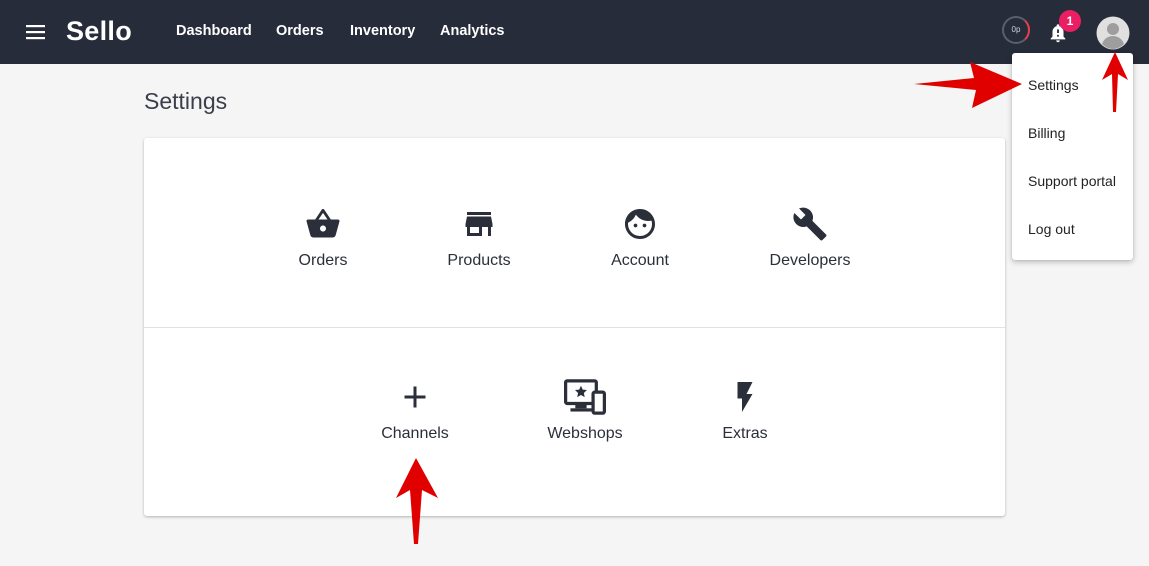 The height and width of the screenshot is (566, 1149). Describe the element at coordinates (186, 101) in the screenshot. I see `page-title: Settings` at that location.